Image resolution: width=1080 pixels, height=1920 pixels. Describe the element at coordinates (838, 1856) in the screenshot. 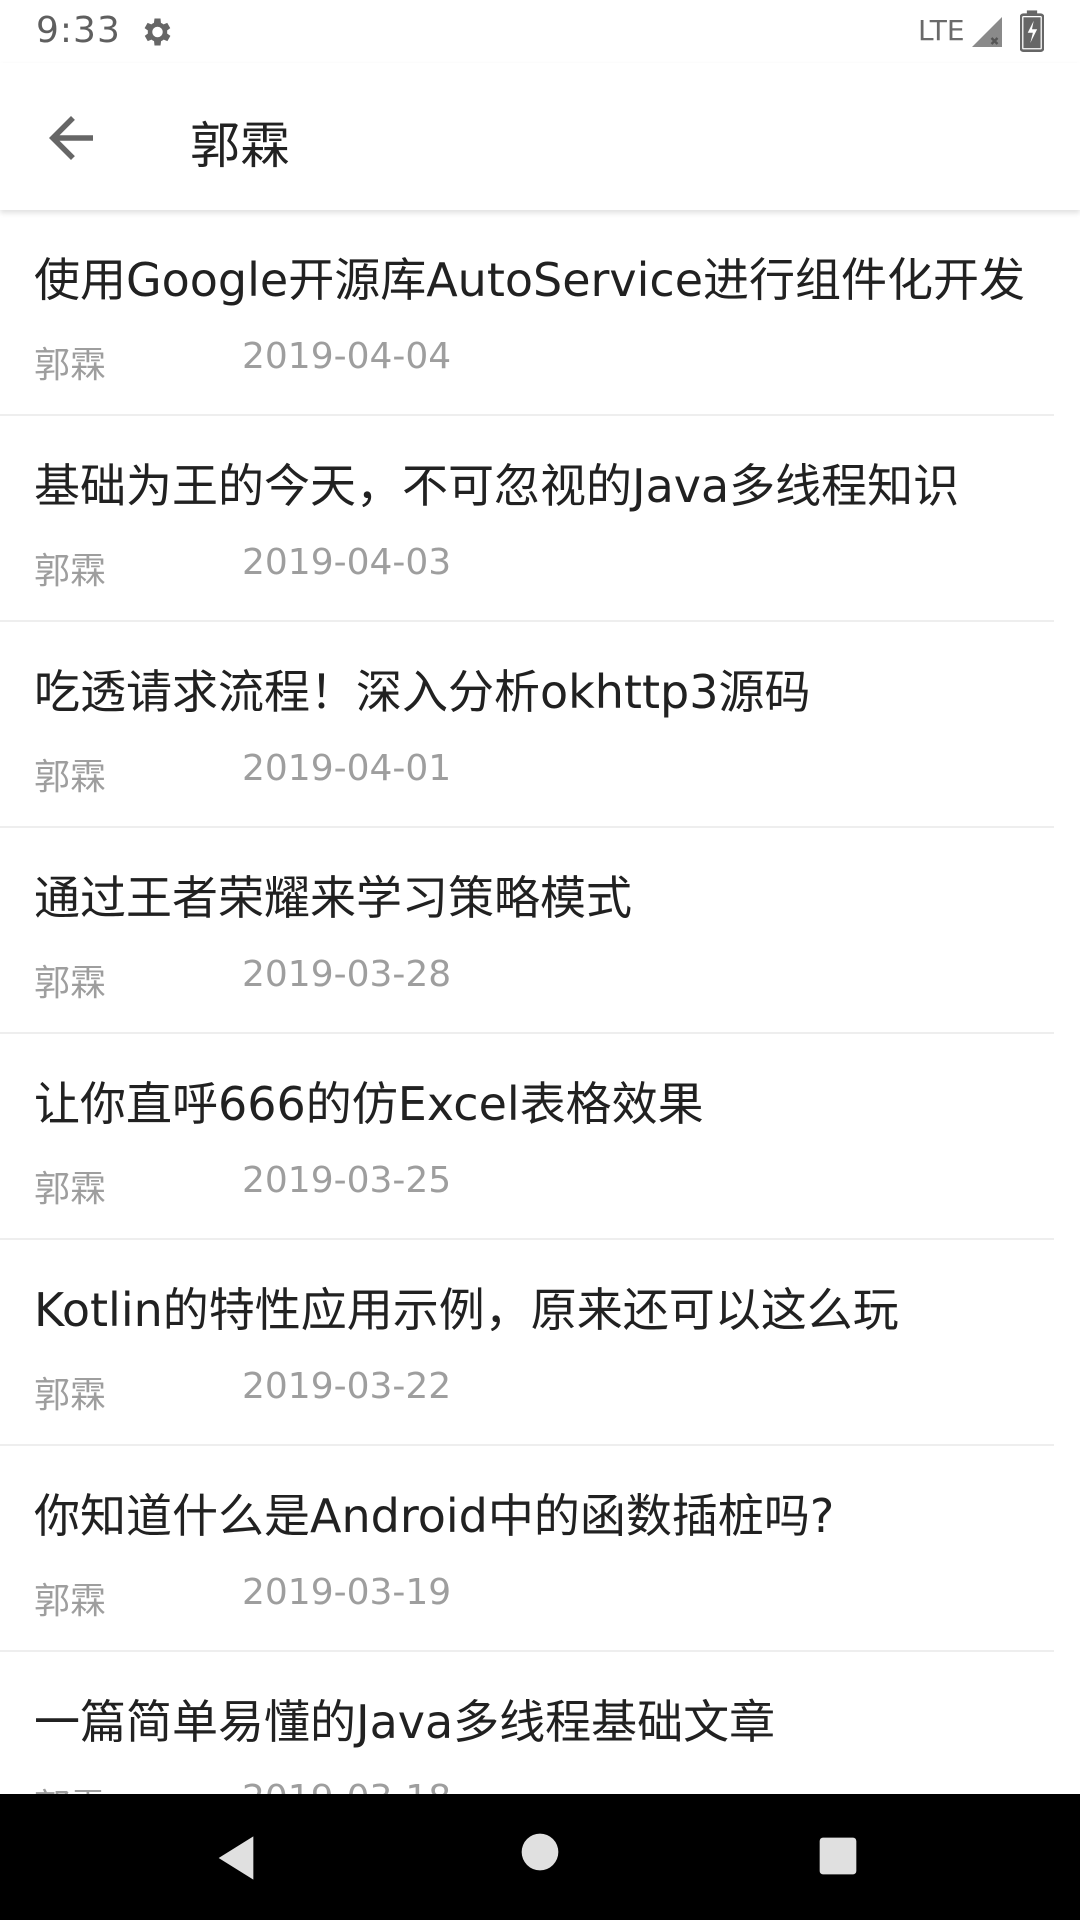

I see `nav-recents-icon` at that location.